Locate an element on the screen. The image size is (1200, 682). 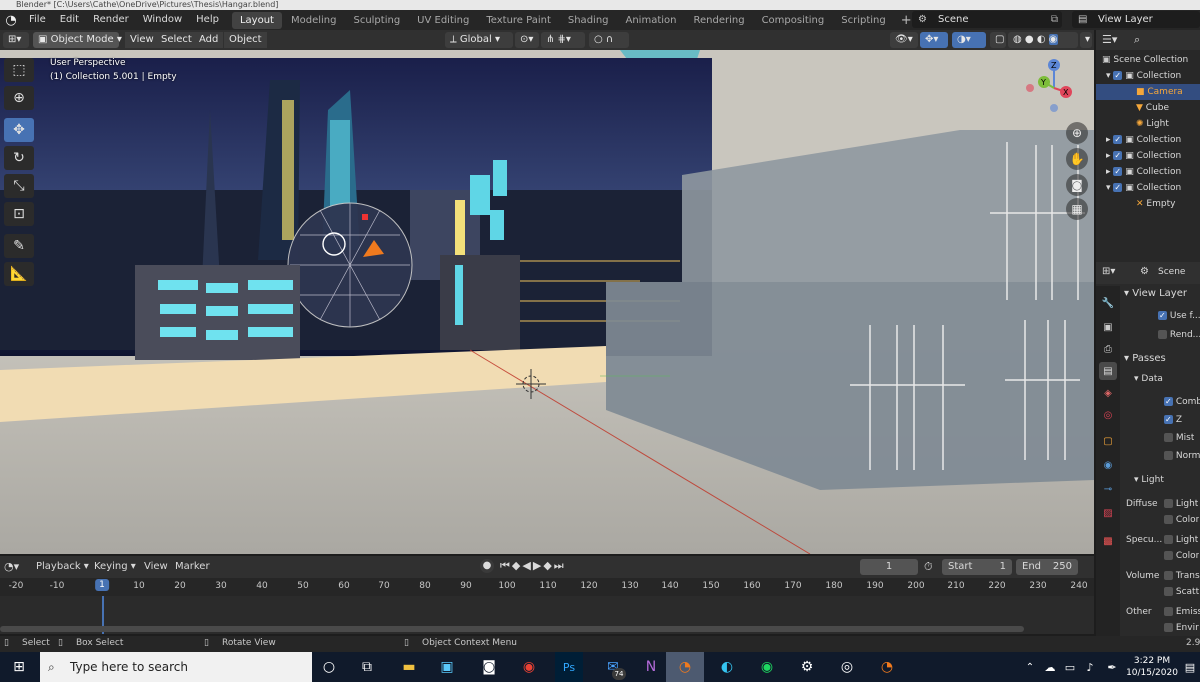
play-reverse-icon: ◀ is located at coordinates (527, 565).